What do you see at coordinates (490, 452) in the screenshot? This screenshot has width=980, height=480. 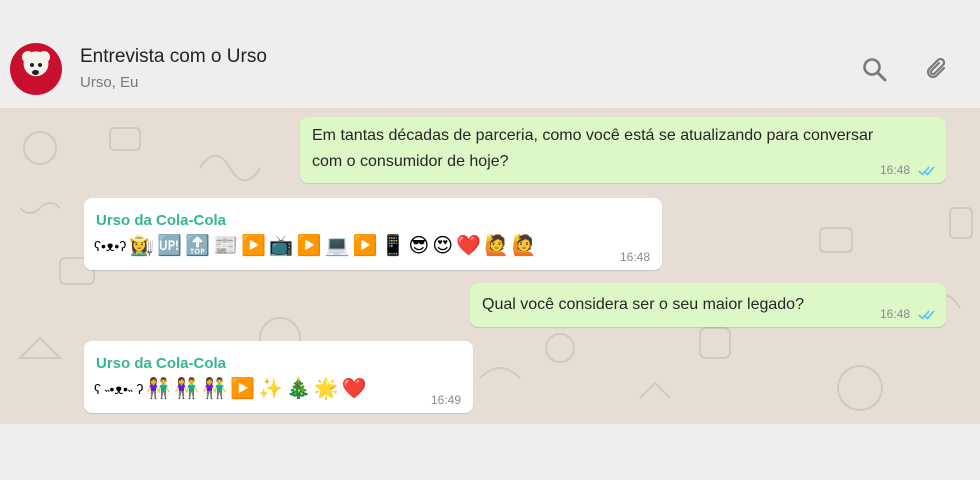 I see `chat-footer` at bounding box center [490, 452].